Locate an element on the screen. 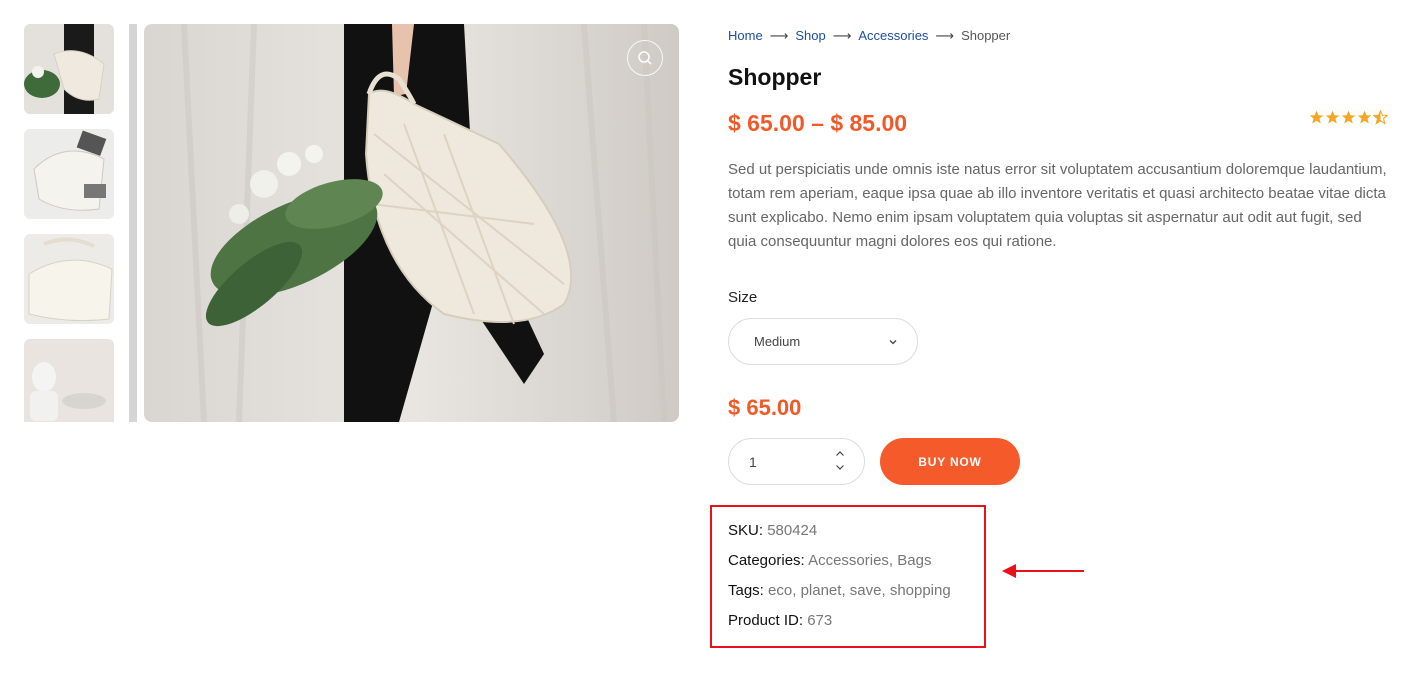 The image size is (1422, 673). price-dash: – is located at coordinates (817, 123).